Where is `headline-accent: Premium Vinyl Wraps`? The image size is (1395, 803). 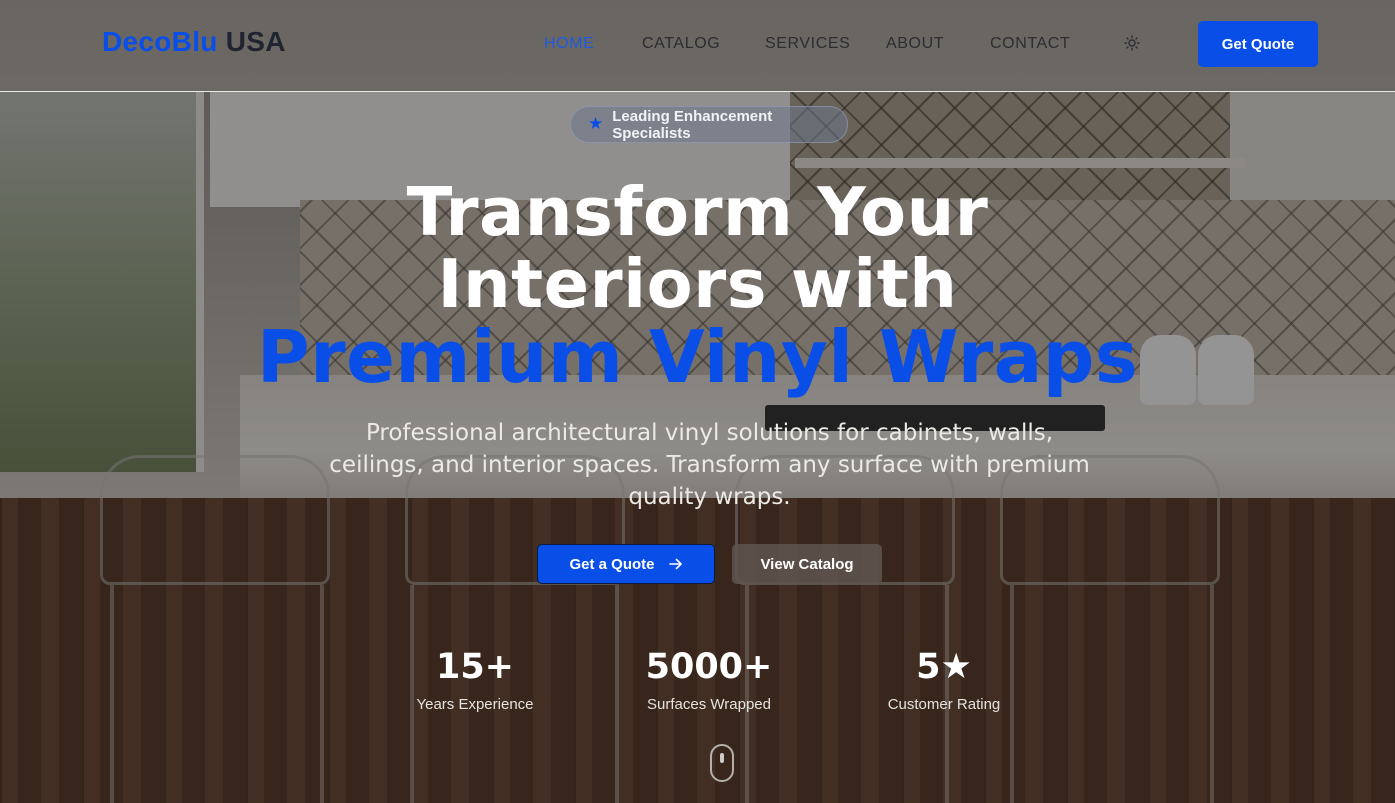
headline-accent: Premium Vinyl Wraps is located at coordinates (697, 357).